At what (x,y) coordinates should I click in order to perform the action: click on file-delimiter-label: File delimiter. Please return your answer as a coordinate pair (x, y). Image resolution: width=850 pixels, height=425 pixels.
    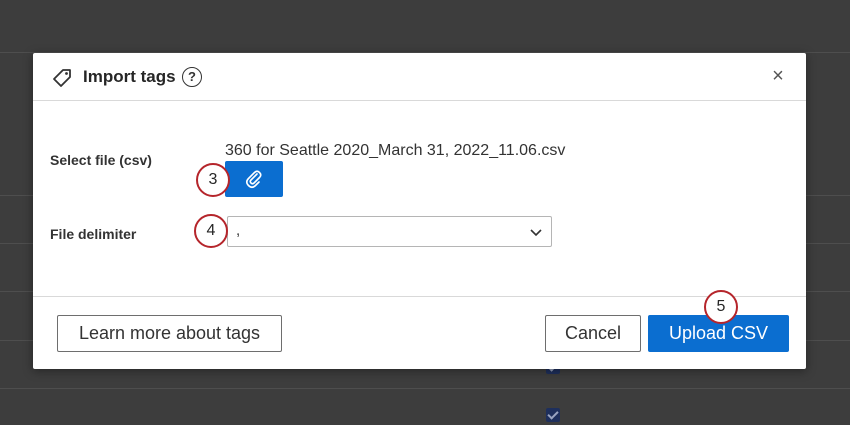
    Looking at the image, I should click on (93, 234).